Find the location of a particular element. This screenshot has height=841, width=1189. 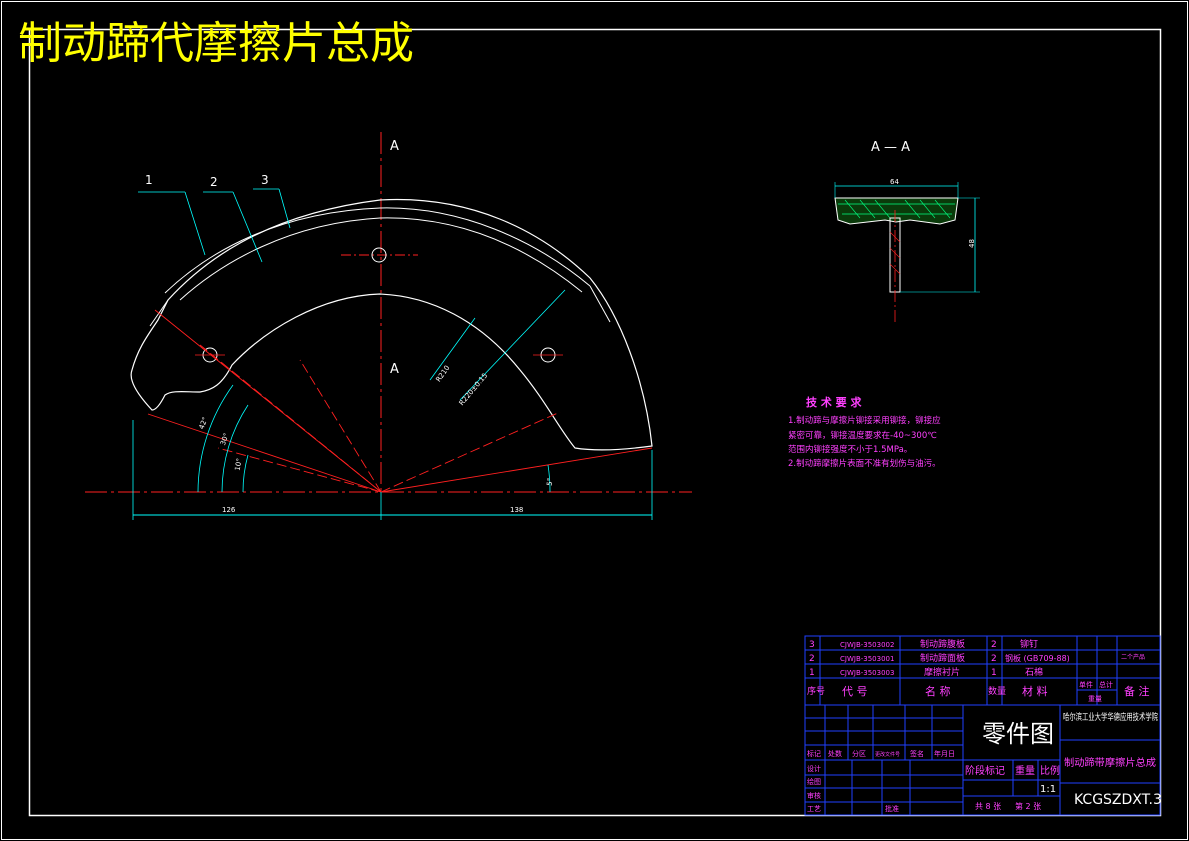

section-mark-top: A is located at coordinates (394, 146).